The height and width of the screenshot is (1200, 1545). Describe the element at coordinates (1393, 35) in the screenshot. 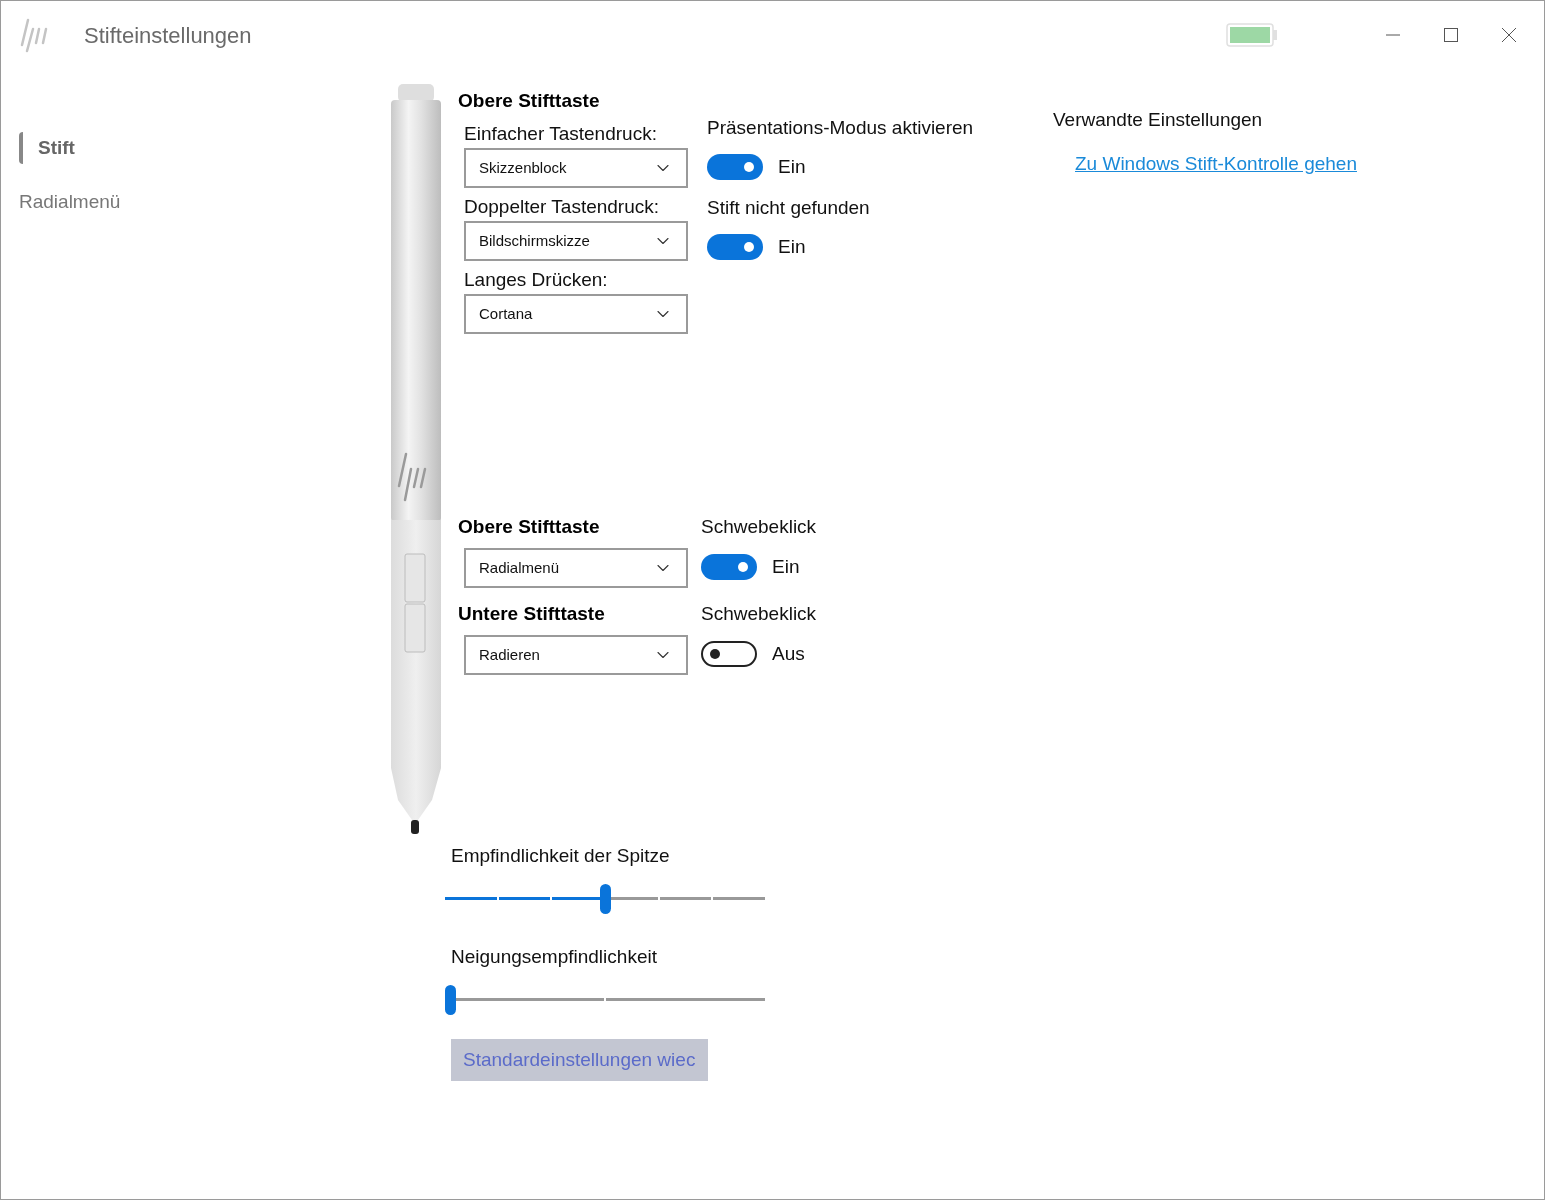

I see `minimize-icon` at that location.